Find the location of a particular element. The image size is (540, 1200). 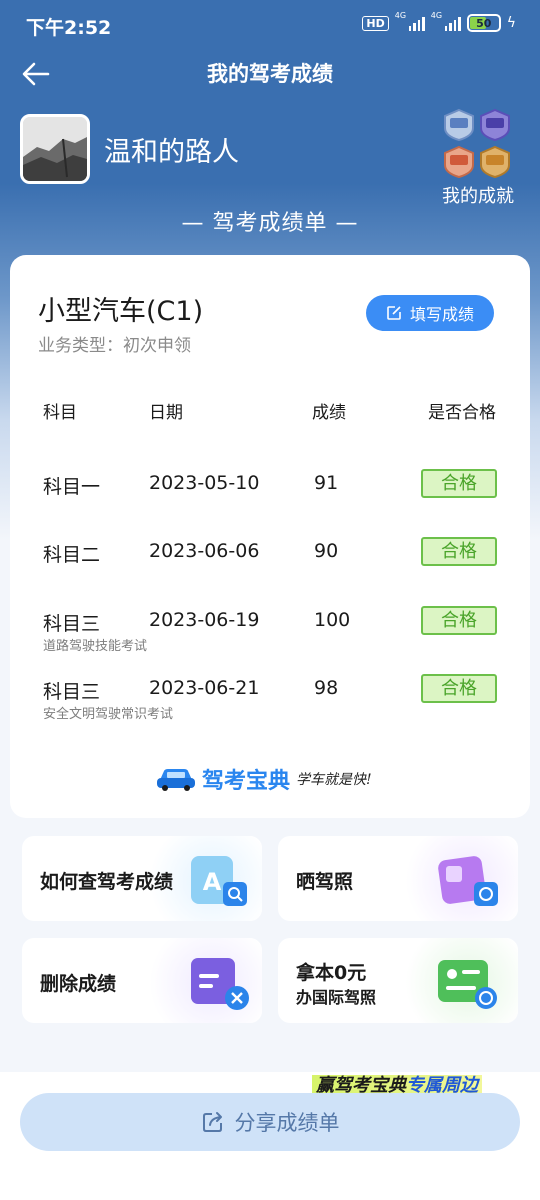

table-row: 科目二 2023-06-06 90 合格 is located at coordinates (270, 568).